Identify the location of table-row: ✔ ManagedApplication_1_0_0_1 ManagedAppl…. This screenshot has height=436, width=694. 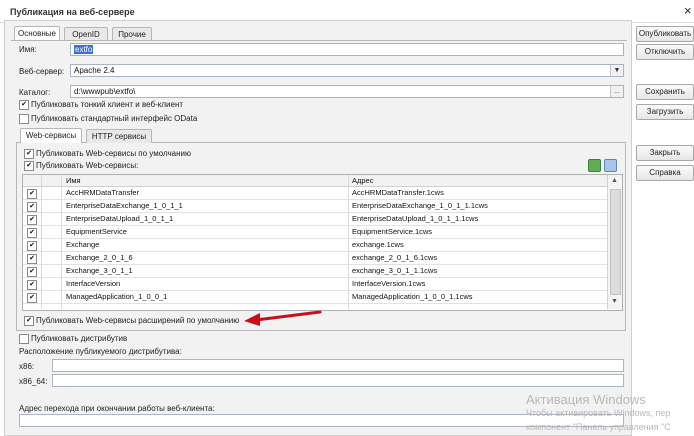
(315, 297).